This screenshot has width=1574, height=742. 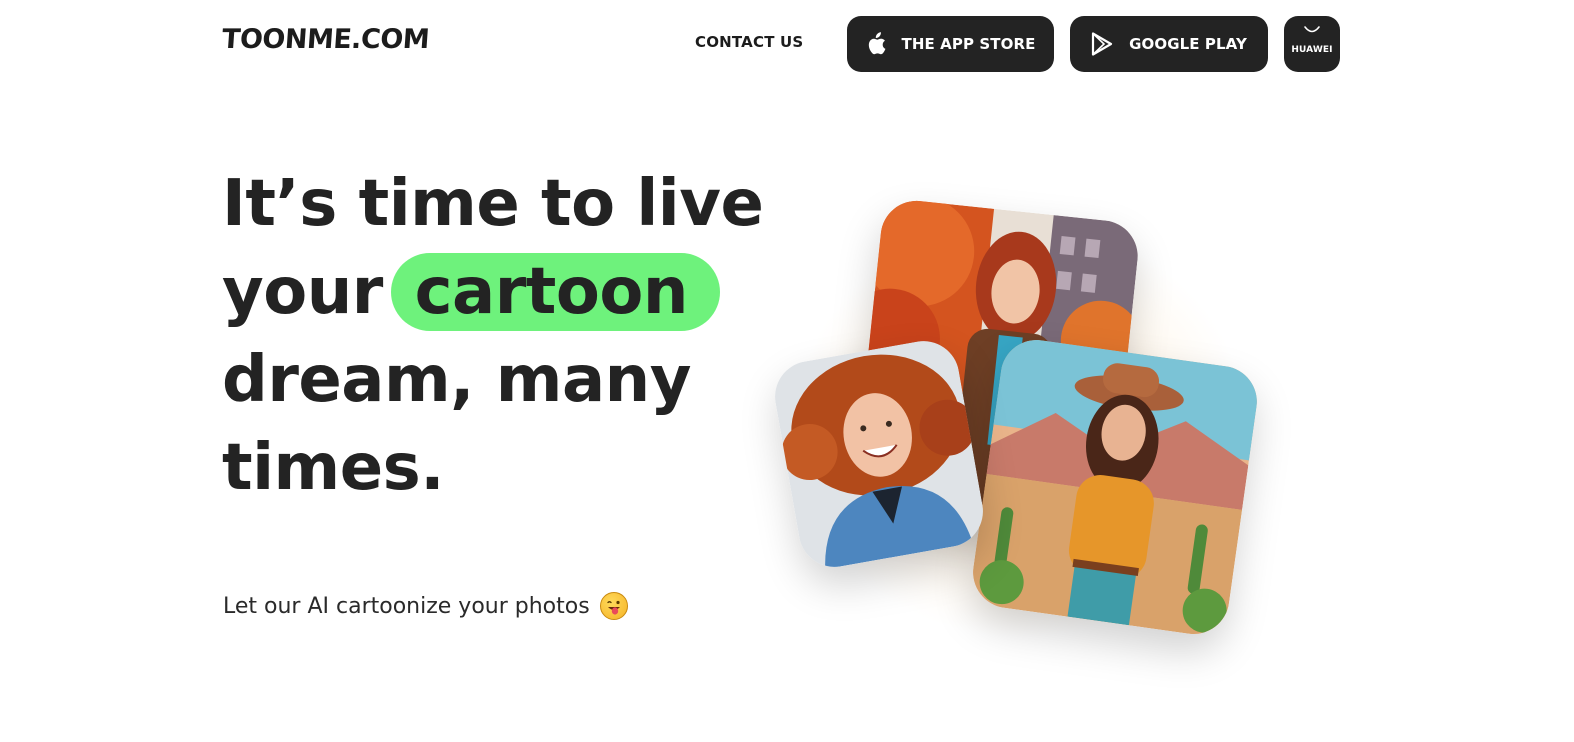 I want to click on headline-line-2: your cartoon, so click(x=502, y=292).